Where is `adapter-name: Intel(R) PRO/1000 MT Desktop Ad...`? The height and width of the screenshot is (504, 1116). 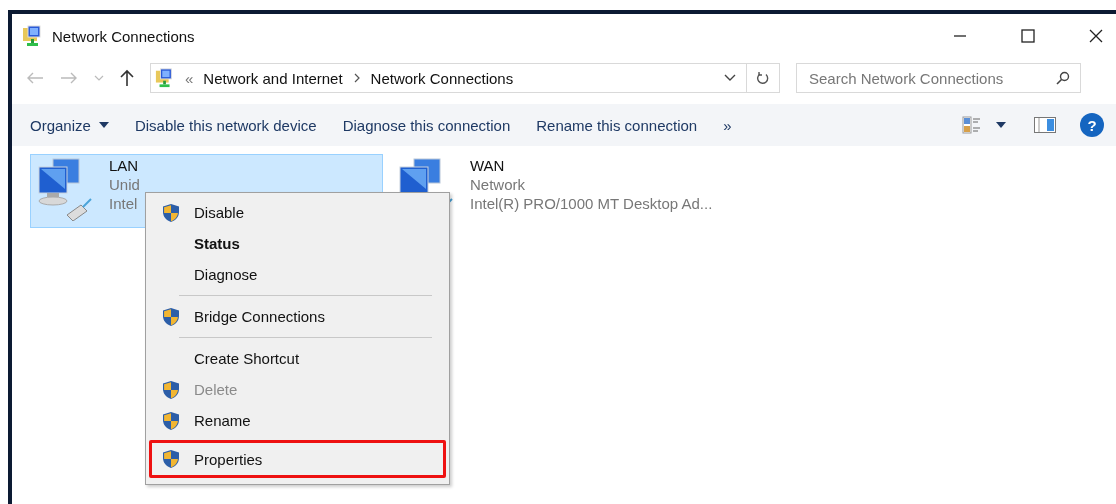 adapter-name: Intel(R) PRO/1000 MT Desktop Ad... is located at coordinates (591, 203).